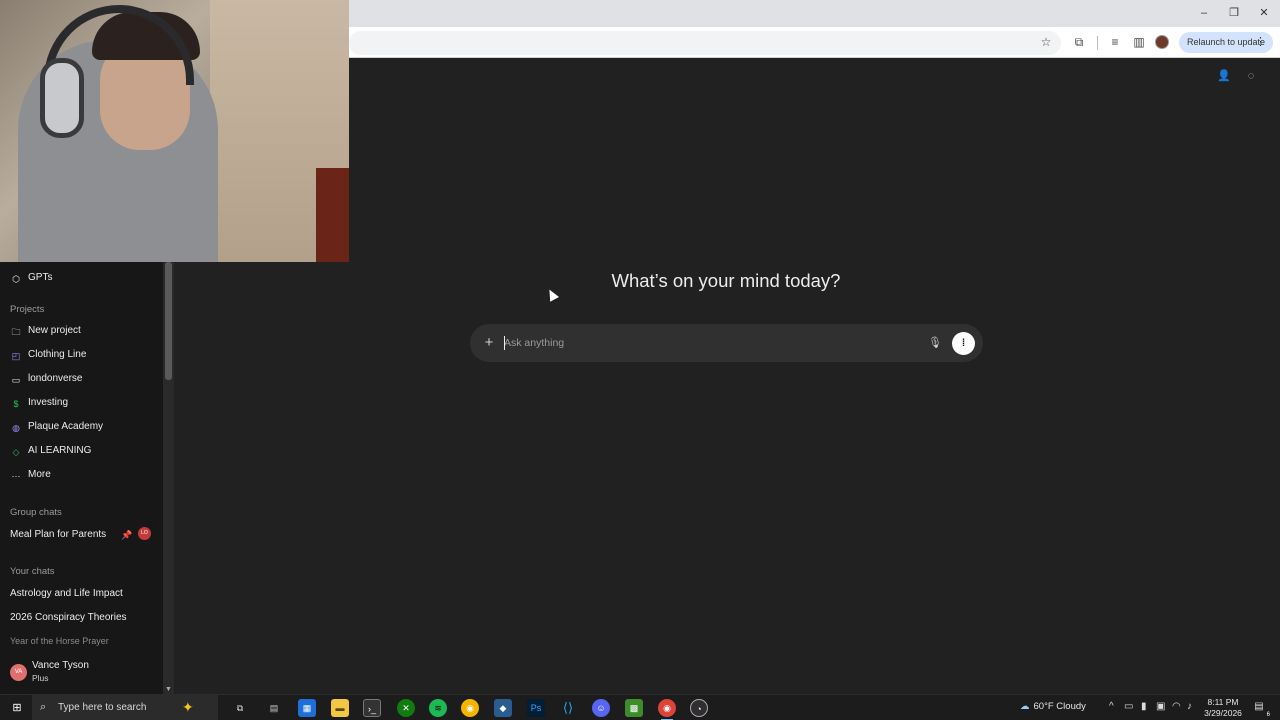 The width and height of the screenshot is (1280, 720). Describe the element at coordinates (1059, 706) in the screenshot. I see `weather-text: 60°F Cloudy` at that location.